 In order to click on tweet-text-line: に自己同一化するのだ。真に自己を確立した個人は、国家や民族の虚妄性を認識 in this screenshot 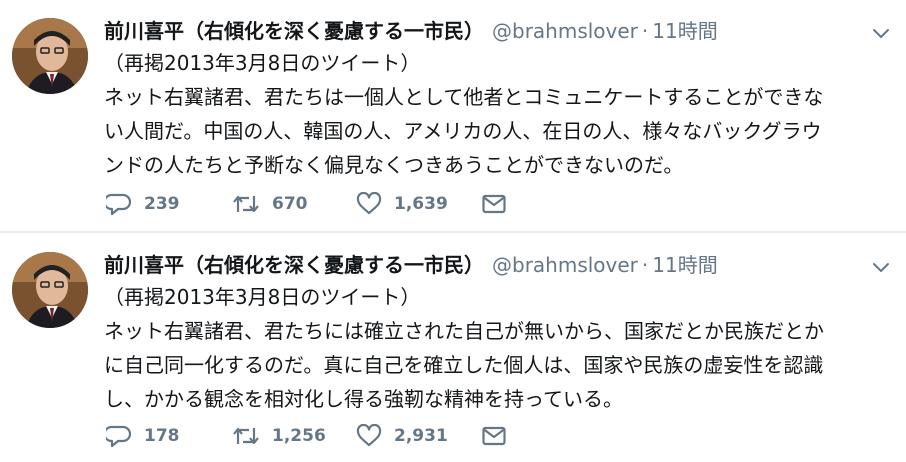, I will do `click(464, 365)`.